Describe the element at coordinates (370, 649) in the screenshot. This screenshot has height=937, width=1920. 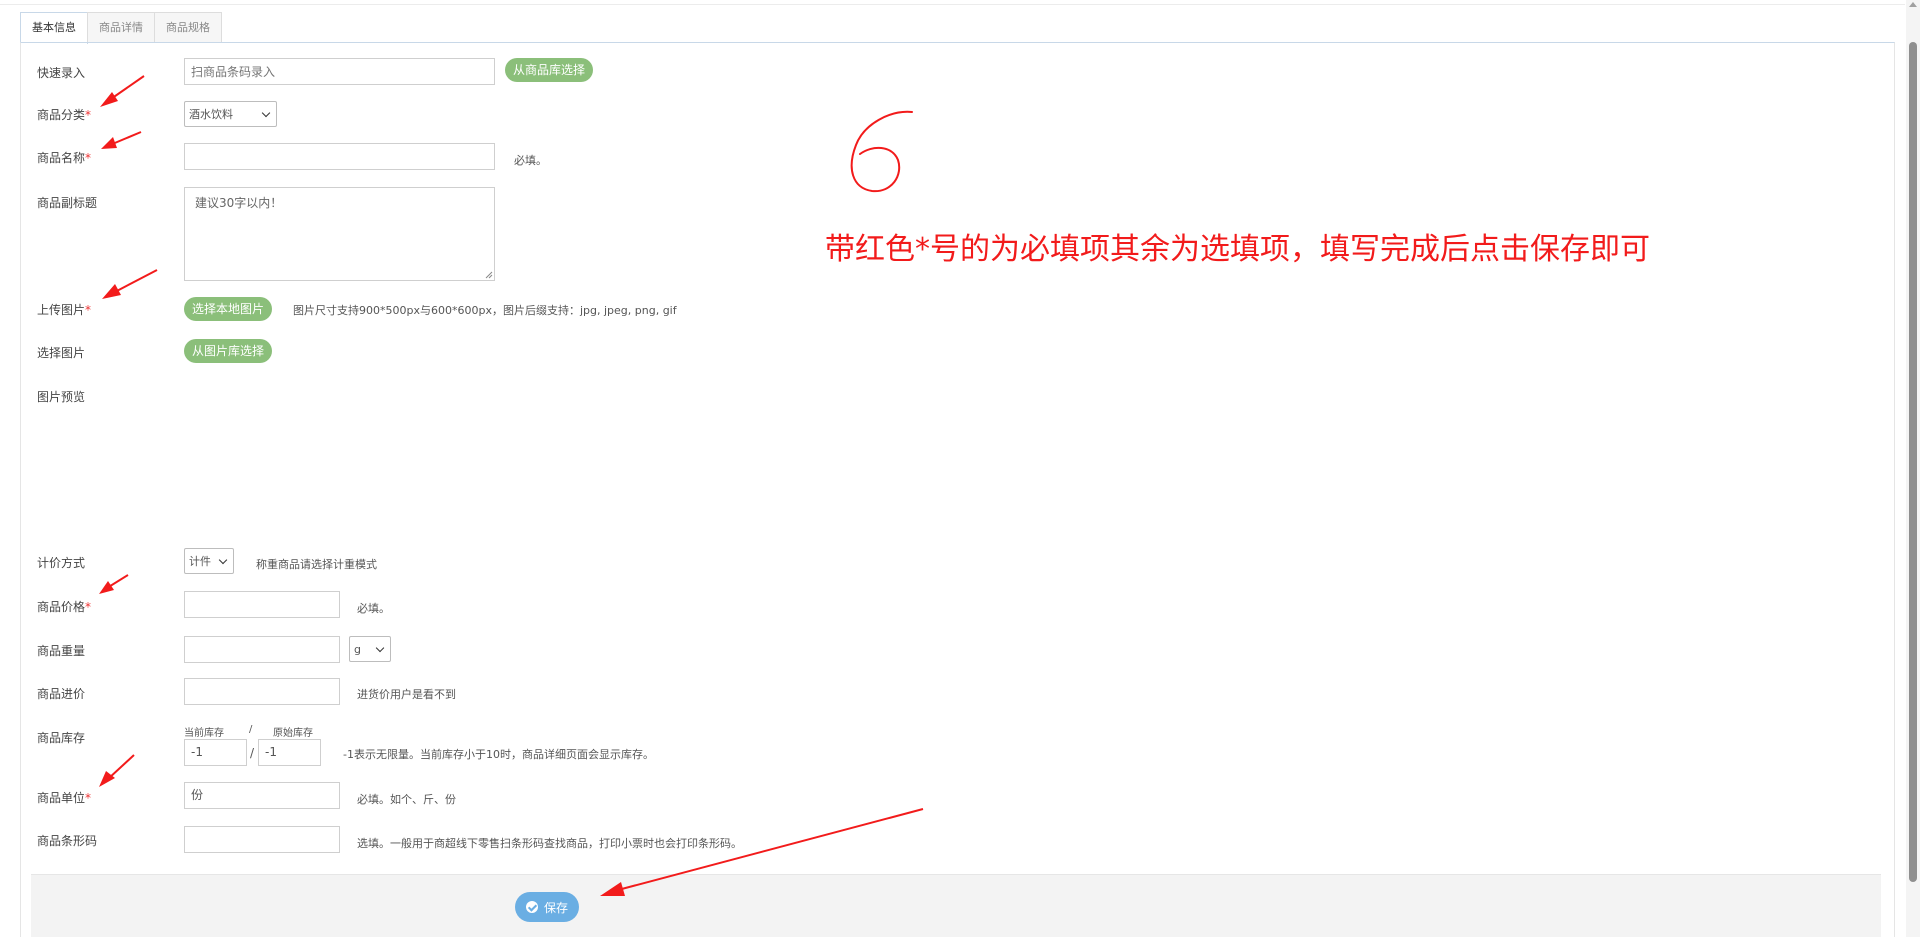
I see `weight-unit-select: g` at that location.